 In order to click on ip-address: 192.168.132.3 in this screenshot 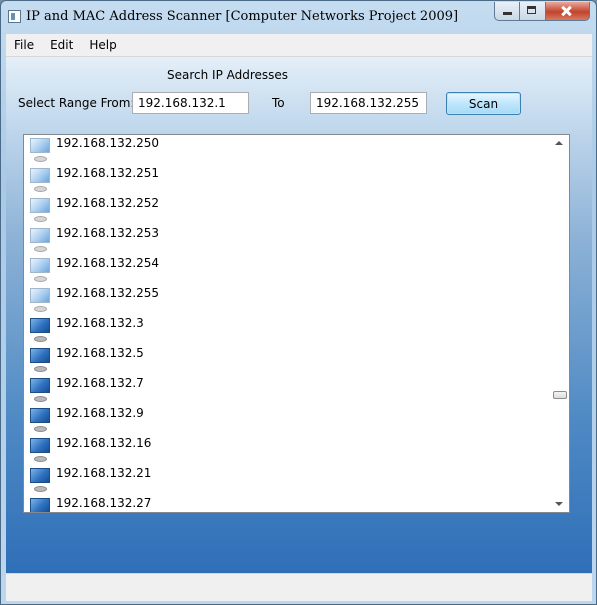, I will do `click(100, 323)`.